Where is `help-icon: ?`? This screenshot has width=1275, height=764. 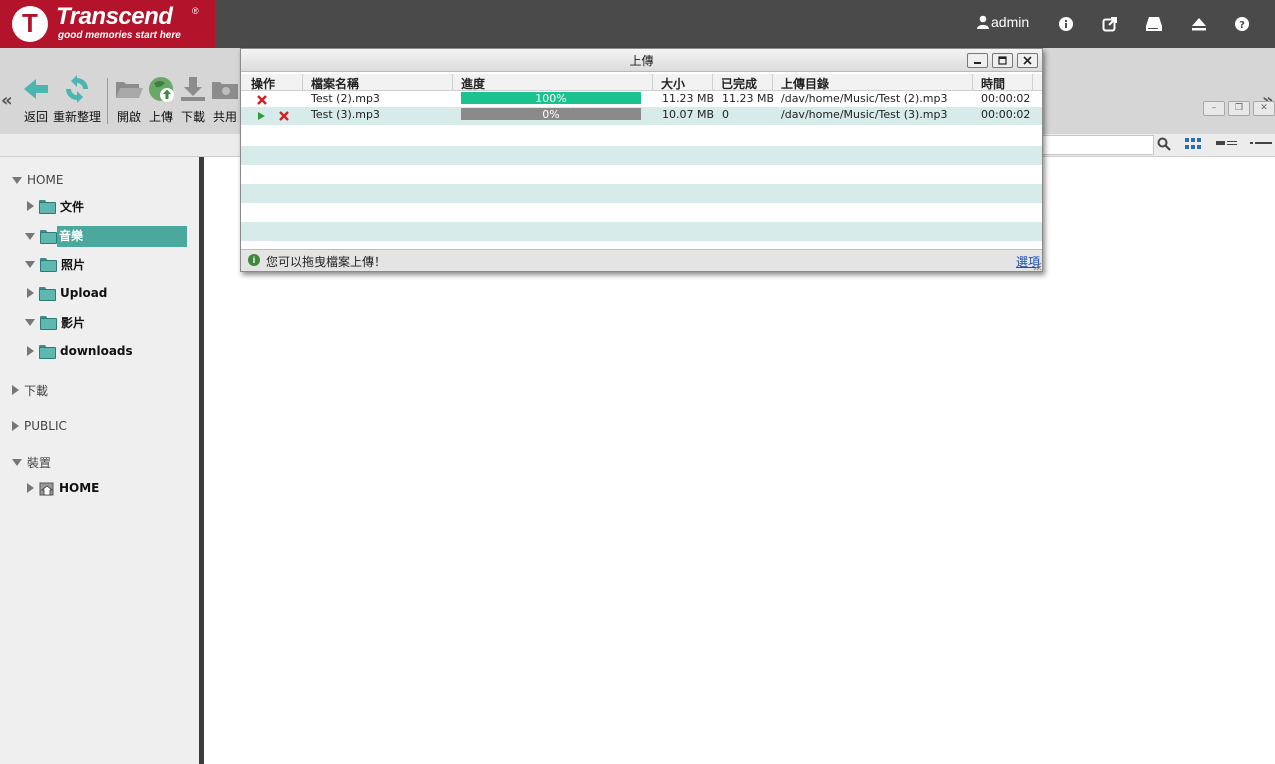 help-icon: ? is located at coordinates (1242, 24).